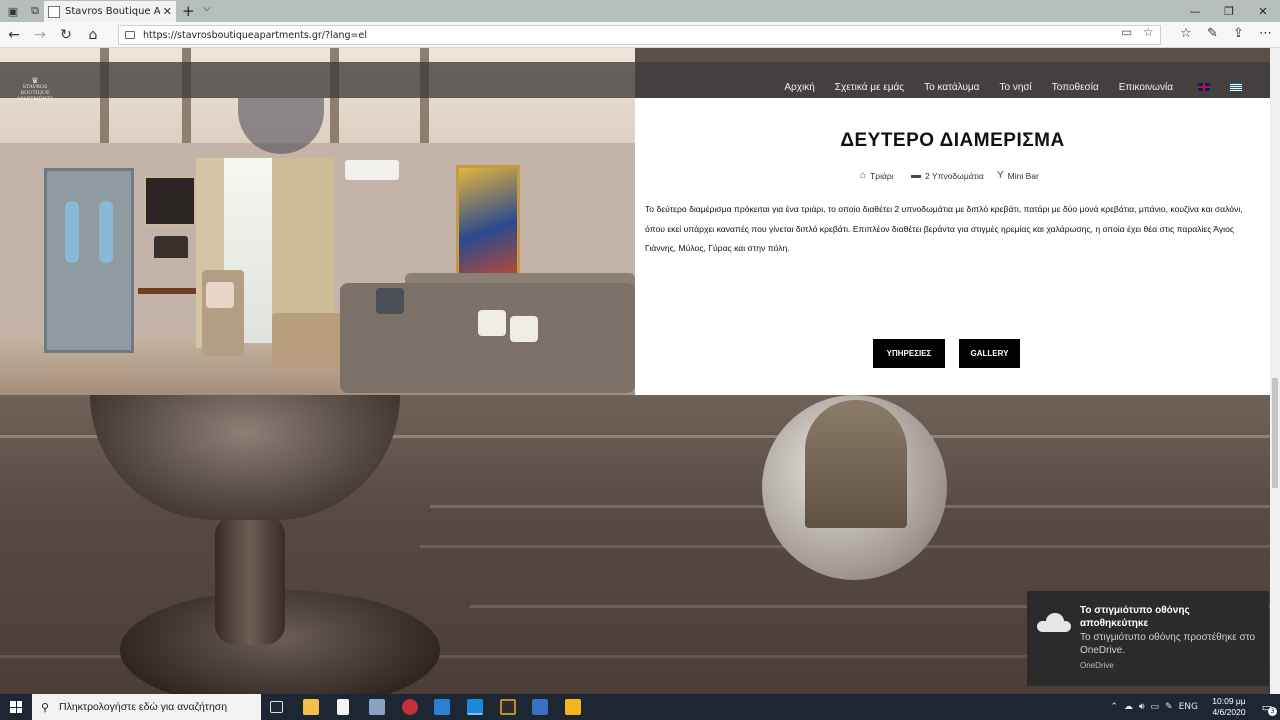 The height and width of the screenshot is (720, 1280). I want to click on system-tray: ⌃ ☁ 🔊︎ ▭ ✎ ENG 10:09 μμ 4/6/2020 ▭ 3, so click(1192, 707).